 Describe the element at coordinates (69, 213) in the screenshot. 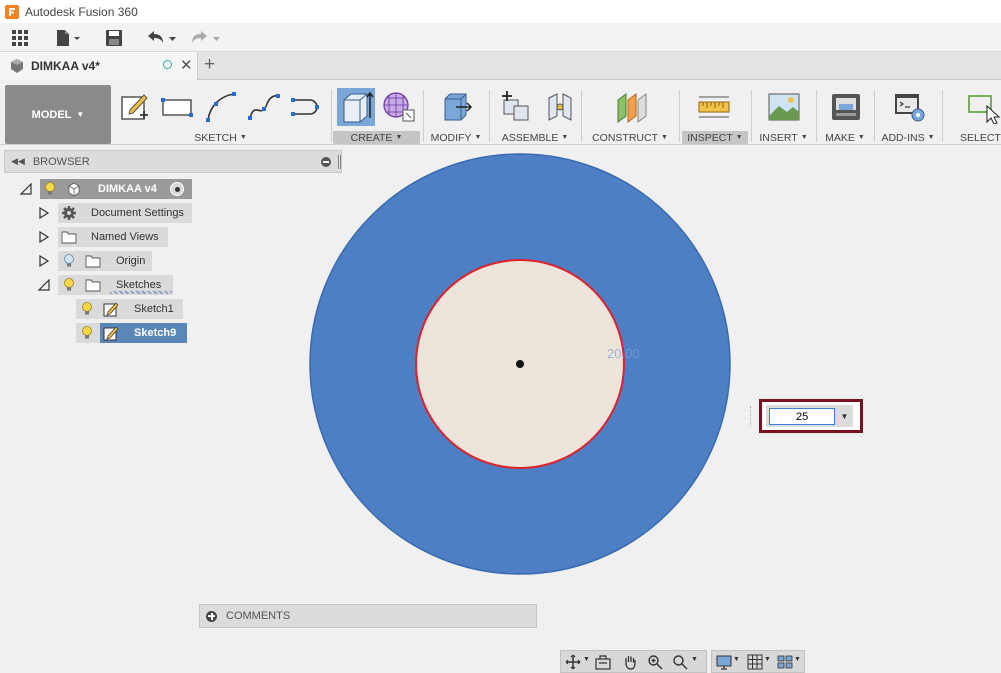

I see `gear-icon` at that location.